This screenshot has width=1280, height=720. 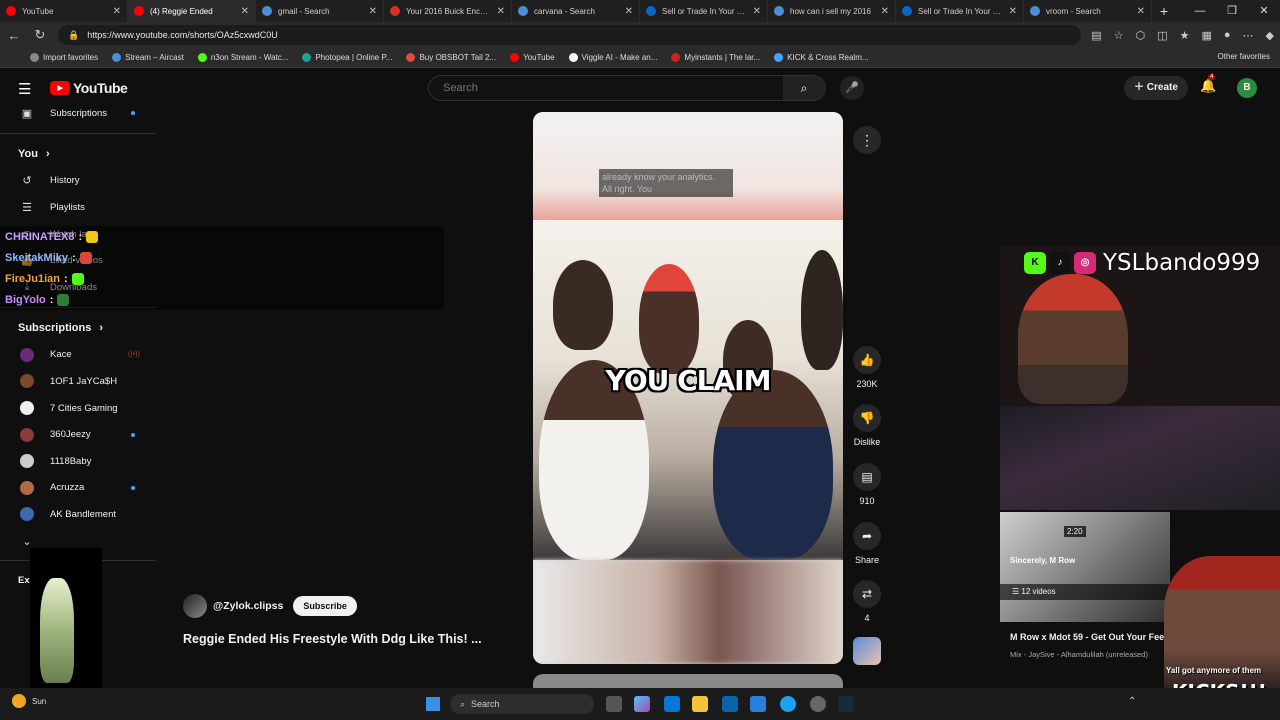 I want to click on sidebar-subscription-item: 1OF1 JaYCa$H, so click(x=78, y=381).